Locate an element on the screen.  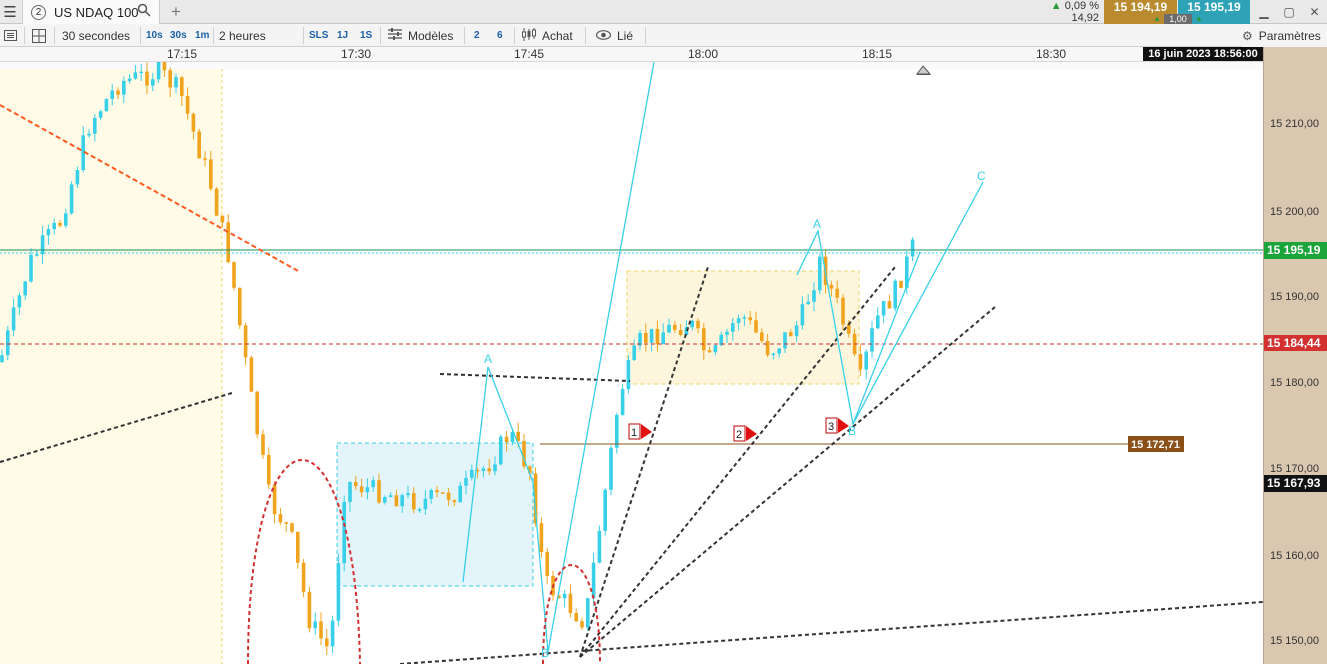
signal-marker-1: 1 is located at coordinates (640, 431).